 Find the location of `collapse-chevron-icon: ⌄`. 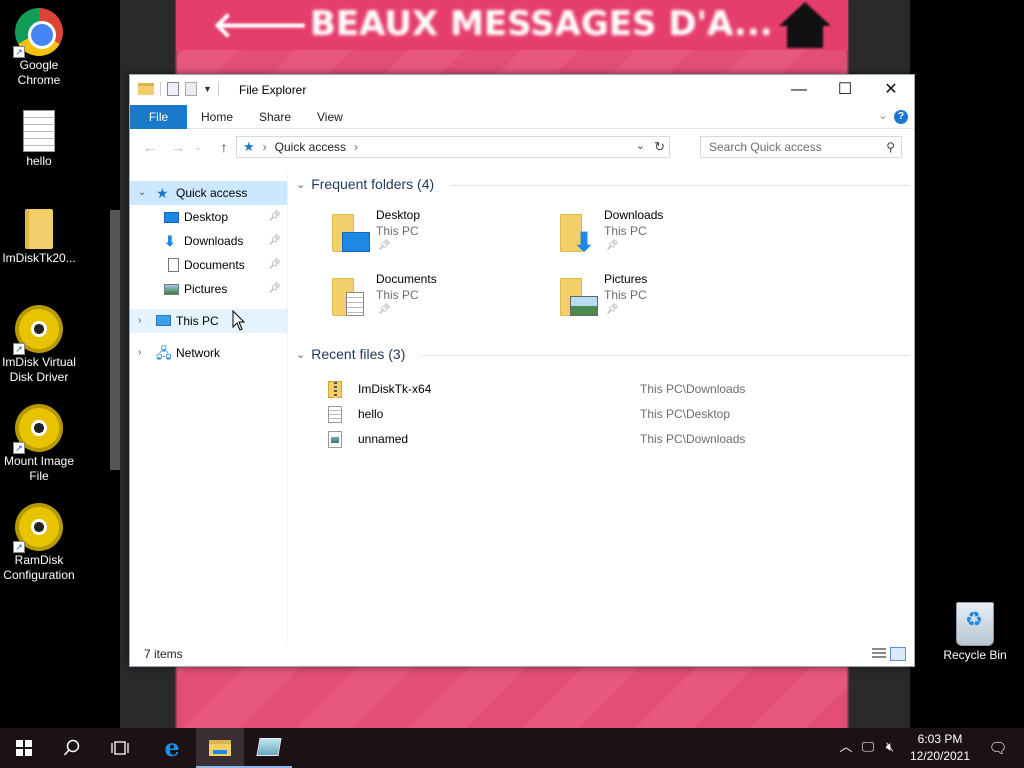

collapse-chevron-icon: ⌄ is located at coordinates (301, 354).